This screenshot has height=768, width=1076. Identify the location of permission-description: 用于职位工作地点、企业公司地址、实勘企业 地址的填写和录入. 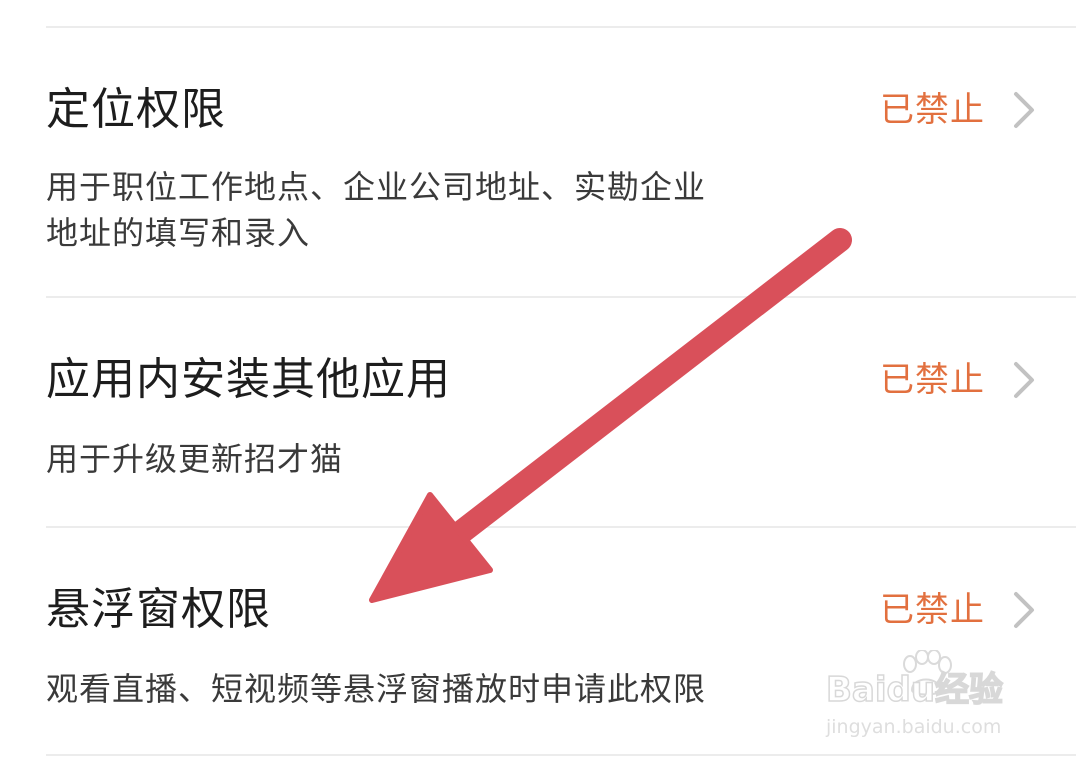
(416, 210).